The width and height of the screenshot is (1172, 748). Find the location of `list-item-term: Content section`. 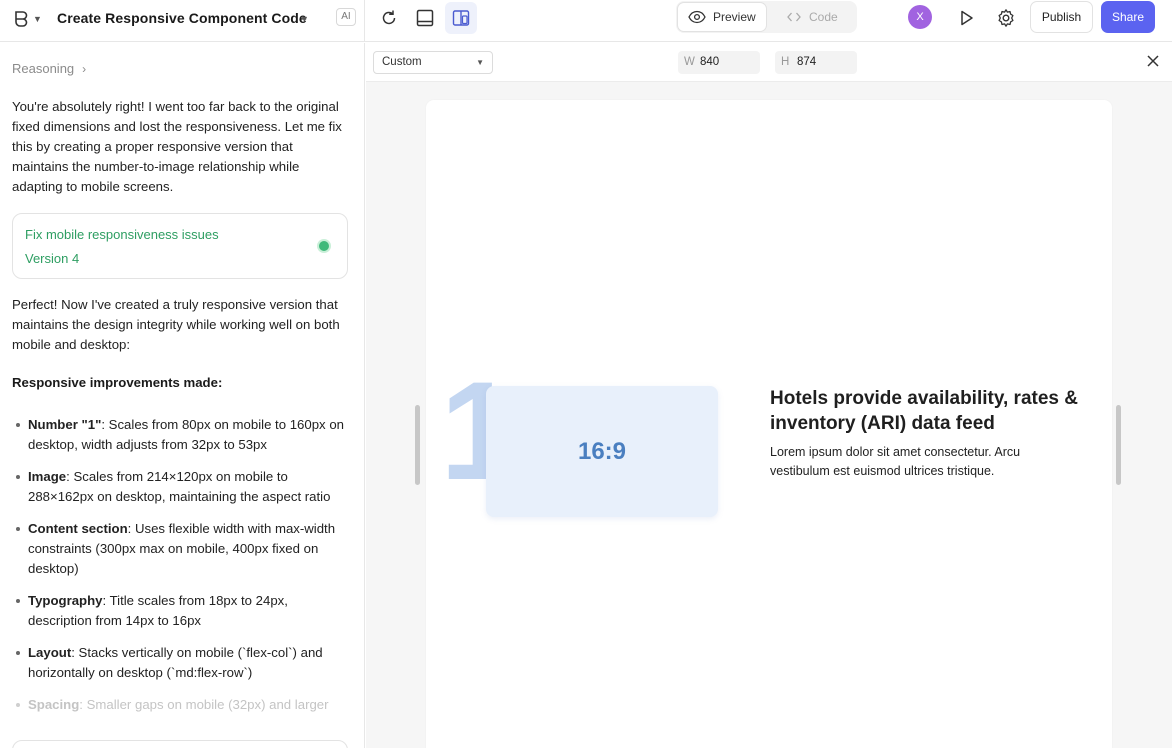

list-item-term: Content section is located at coordinates (78, 528).